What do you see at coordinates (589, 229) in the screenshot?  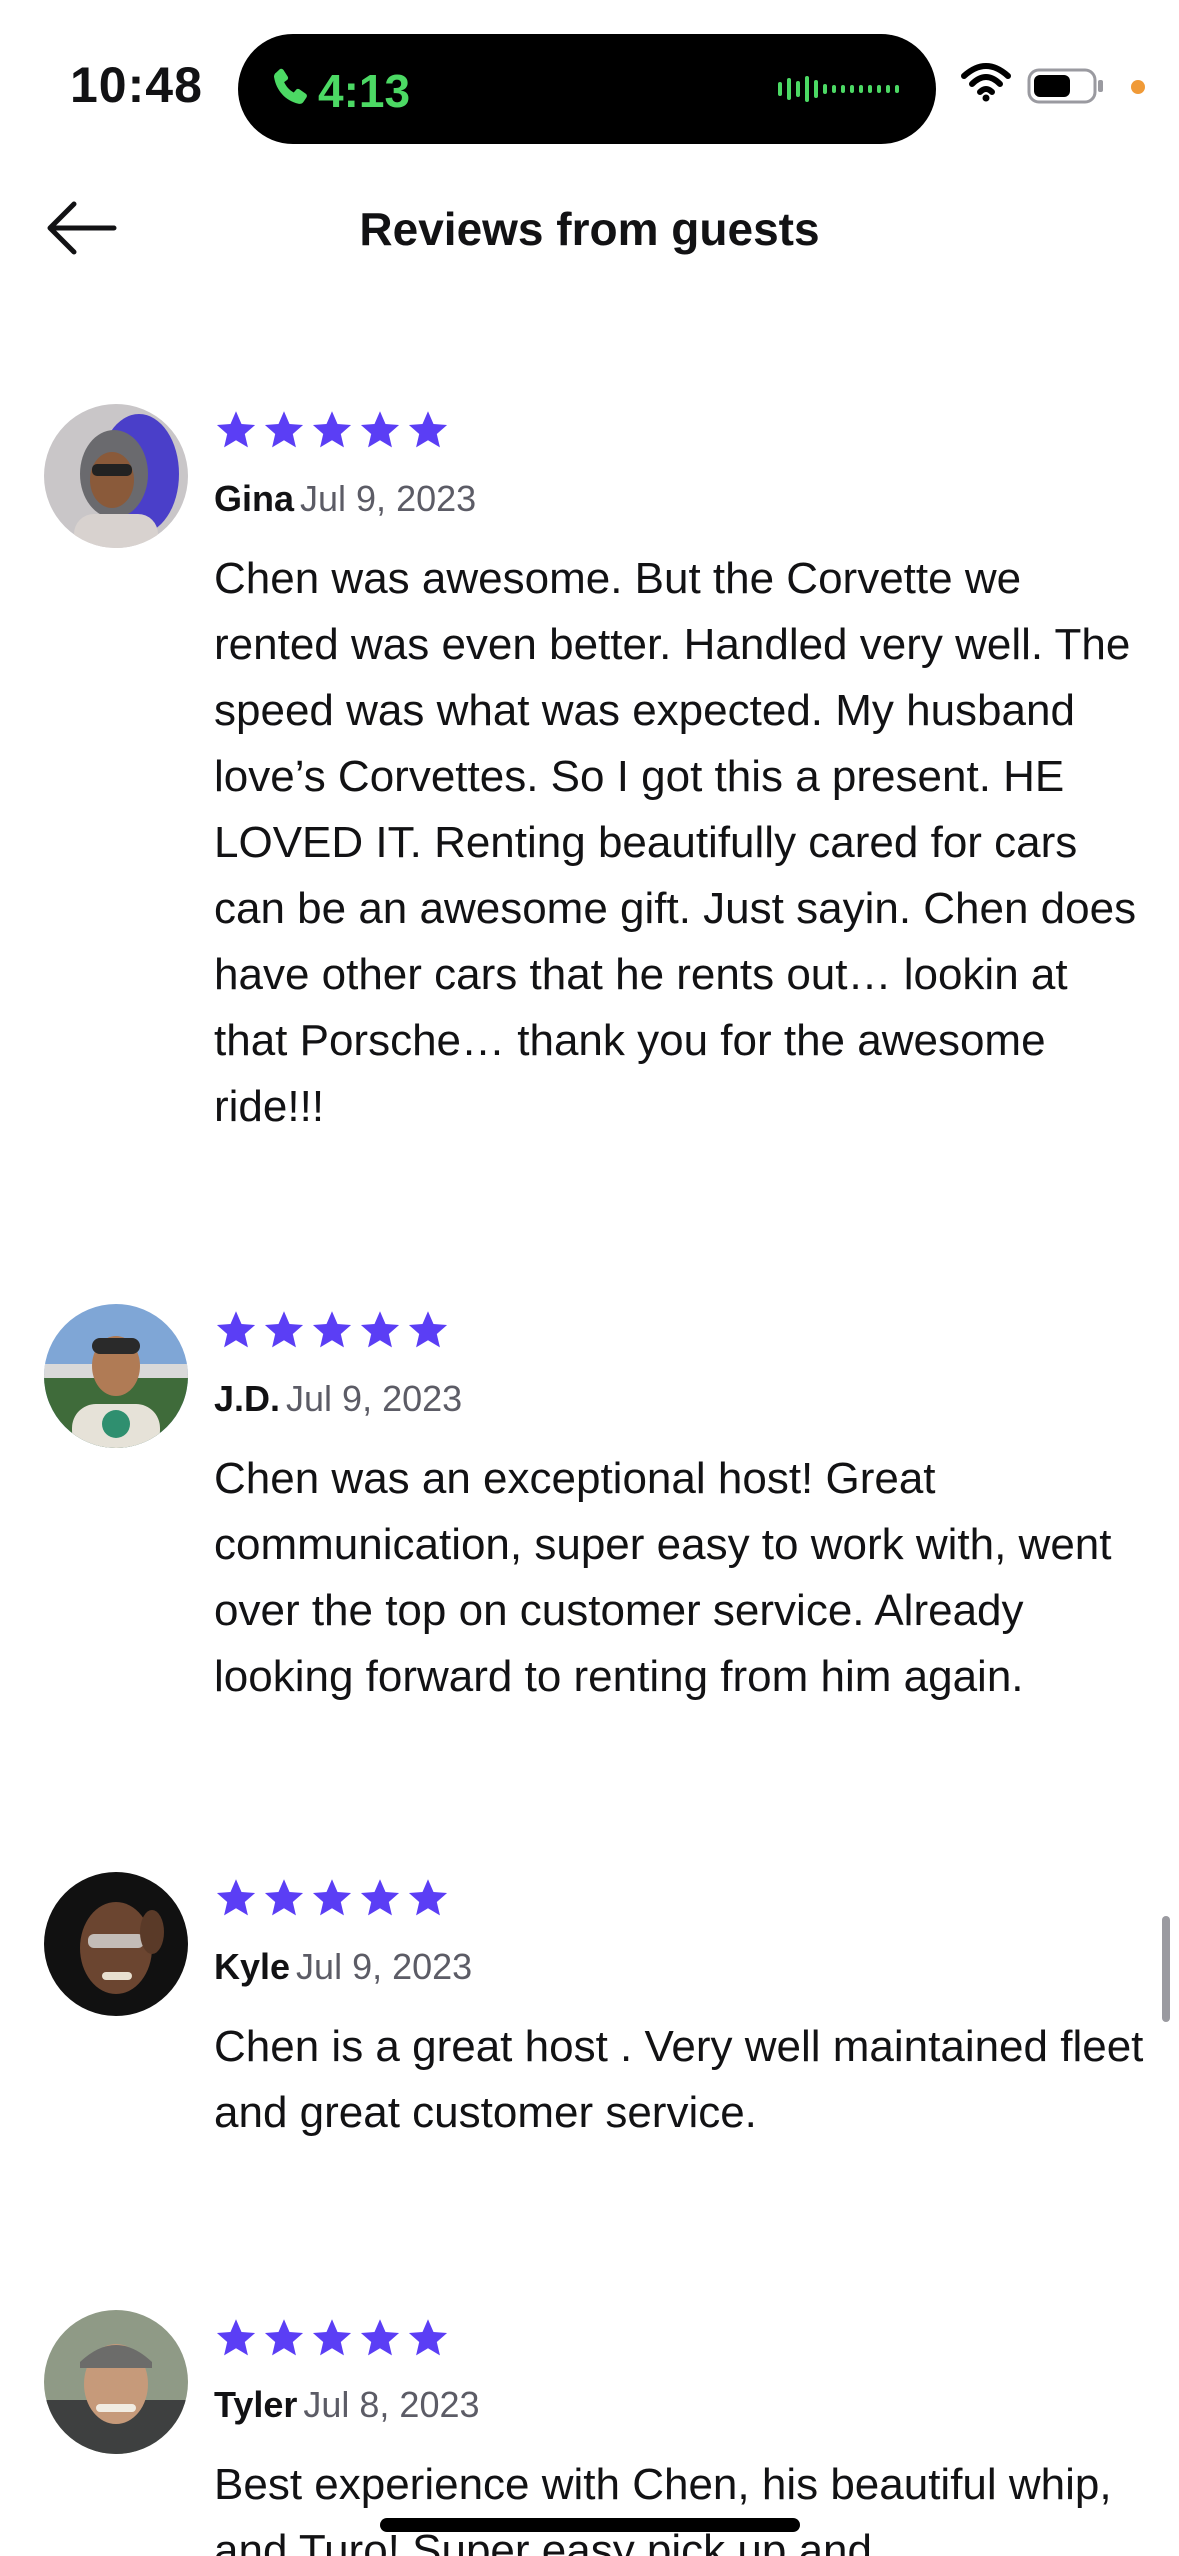 I see `page-title: Reviews from guests` at bounding box center [589, 229].